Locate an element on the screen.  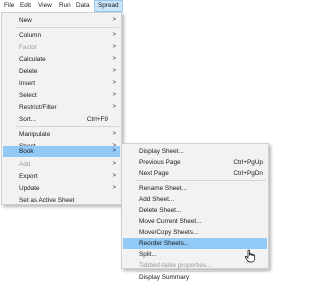
menu-item-label: Previous Page is located at coordinates (160, 162).